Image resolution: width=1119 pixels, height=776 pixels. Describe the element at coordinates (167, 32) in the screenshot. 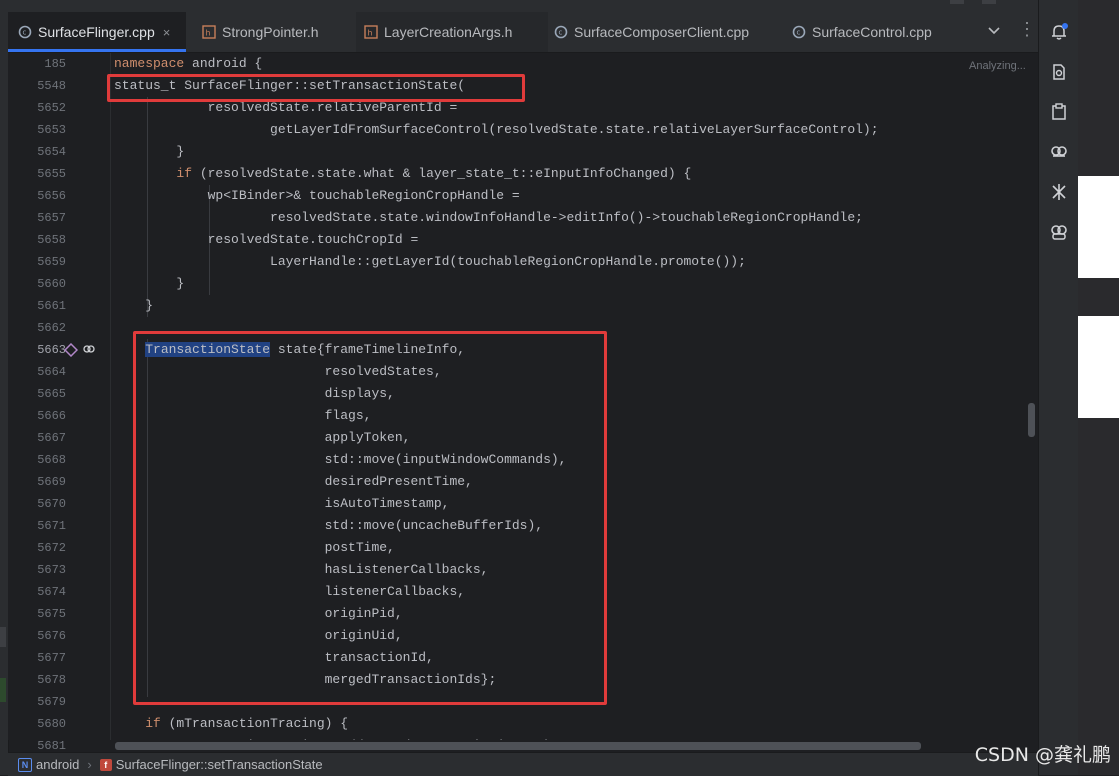

I see `close-icon: ×` at that location.